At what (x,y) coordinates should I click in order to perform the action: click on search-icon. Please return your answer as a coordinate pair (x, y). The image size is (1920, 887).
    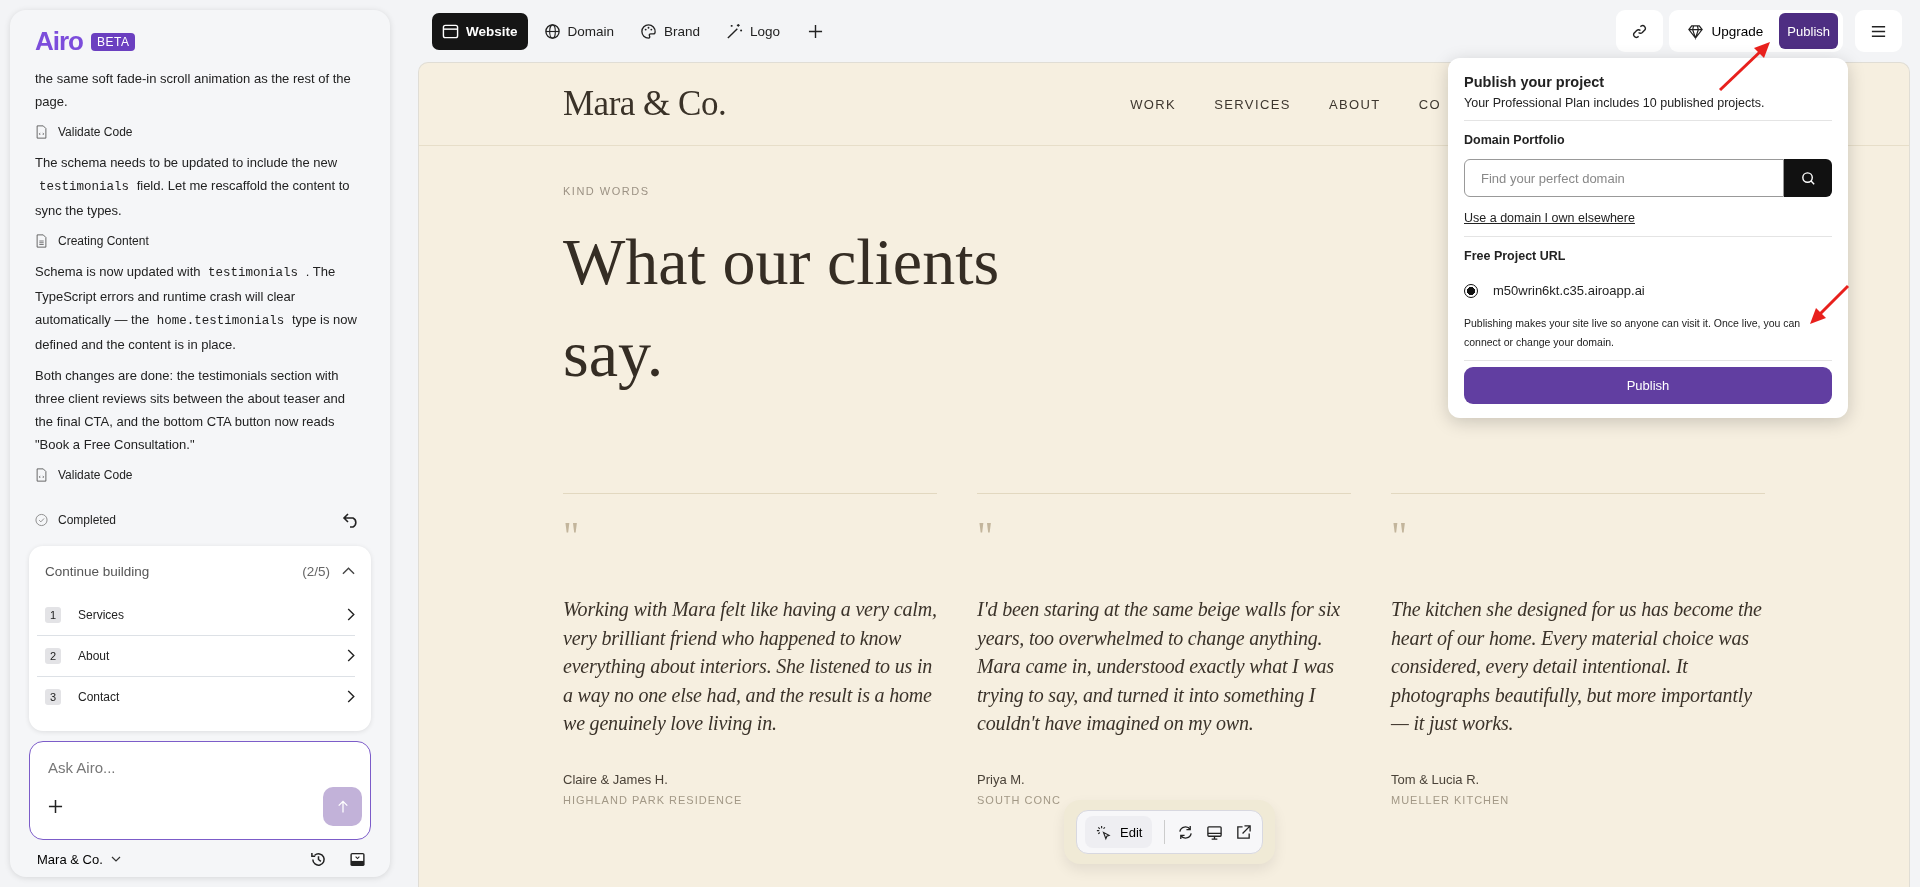
    Looking at the image, I should click on (1808, 178).